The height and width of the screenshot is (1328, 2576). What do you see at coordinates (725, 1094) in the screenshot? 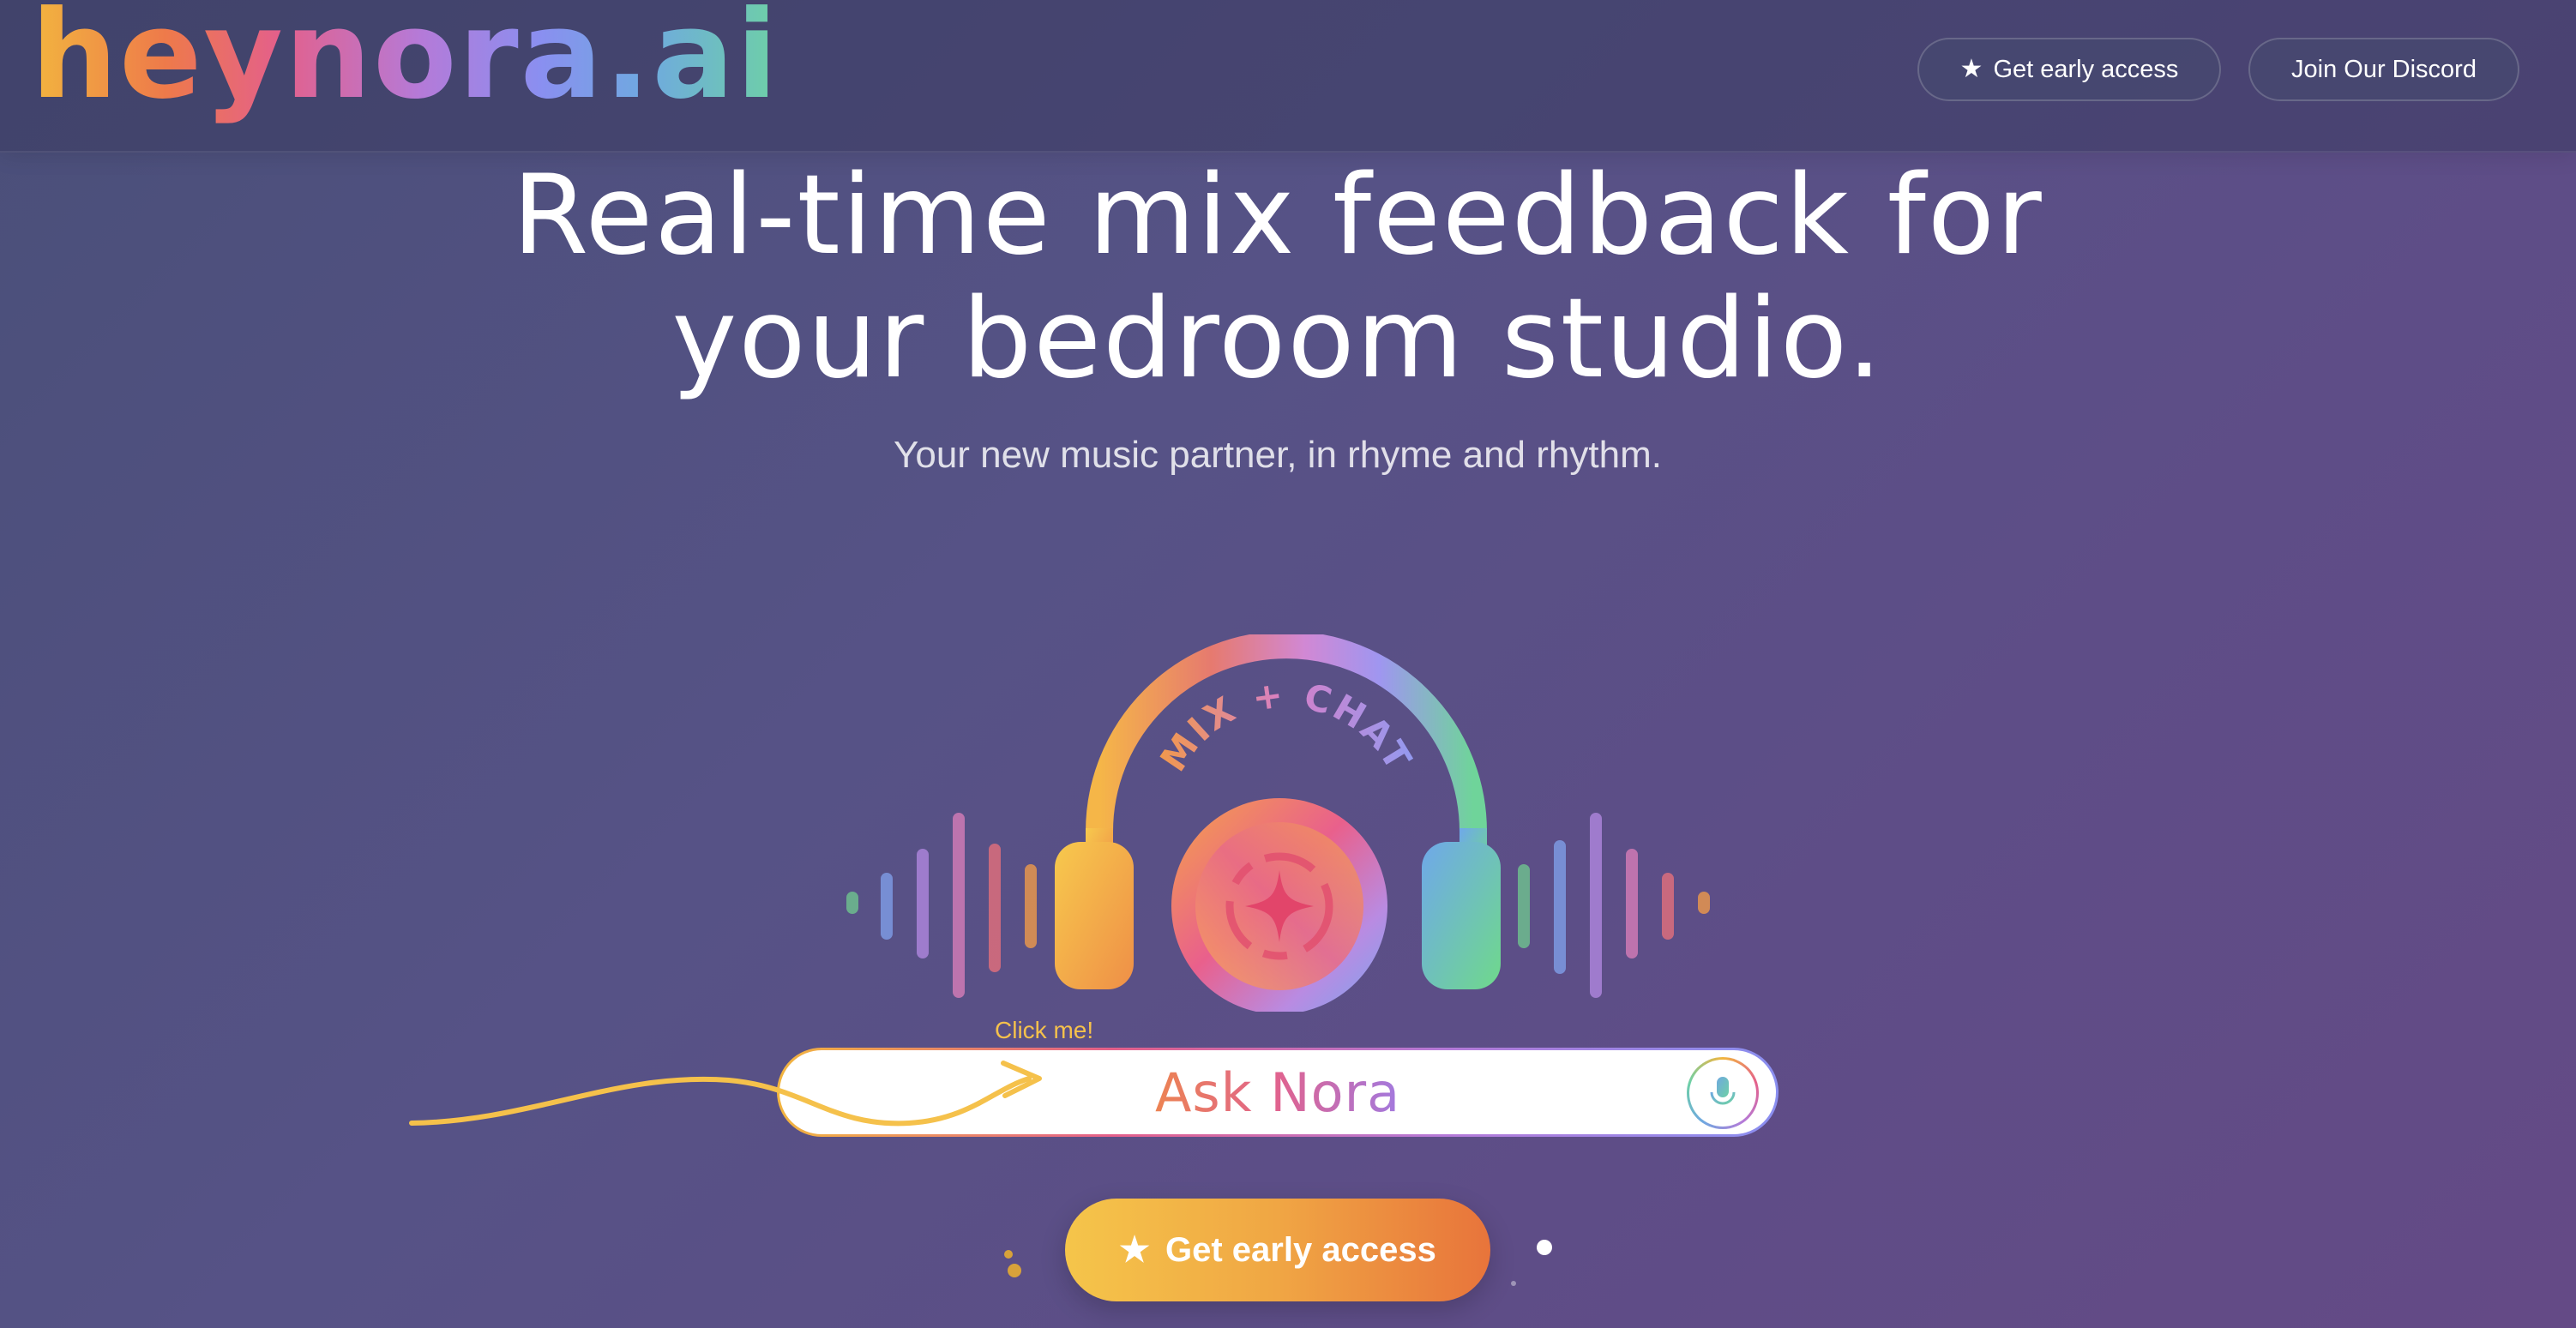
I see `squiggle-arrow` at bounding box center [725, 1094].